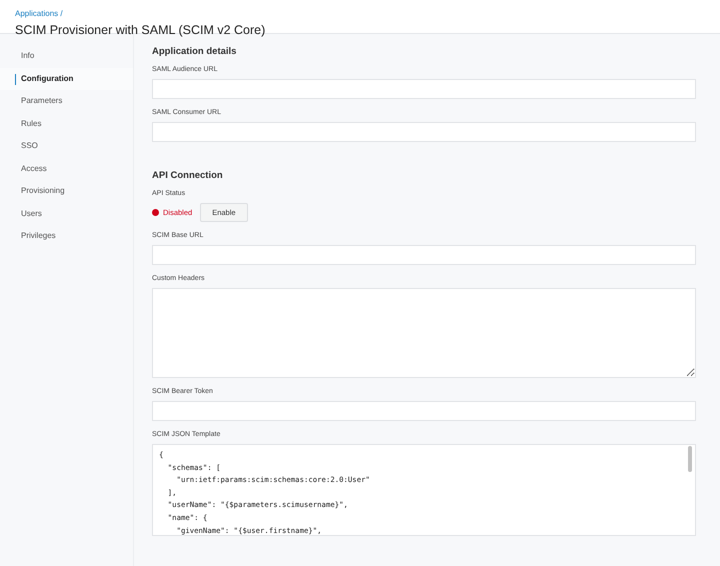  Describe the element at coordinates (424, 333) in the screenshot. I see `text-area` at that location.